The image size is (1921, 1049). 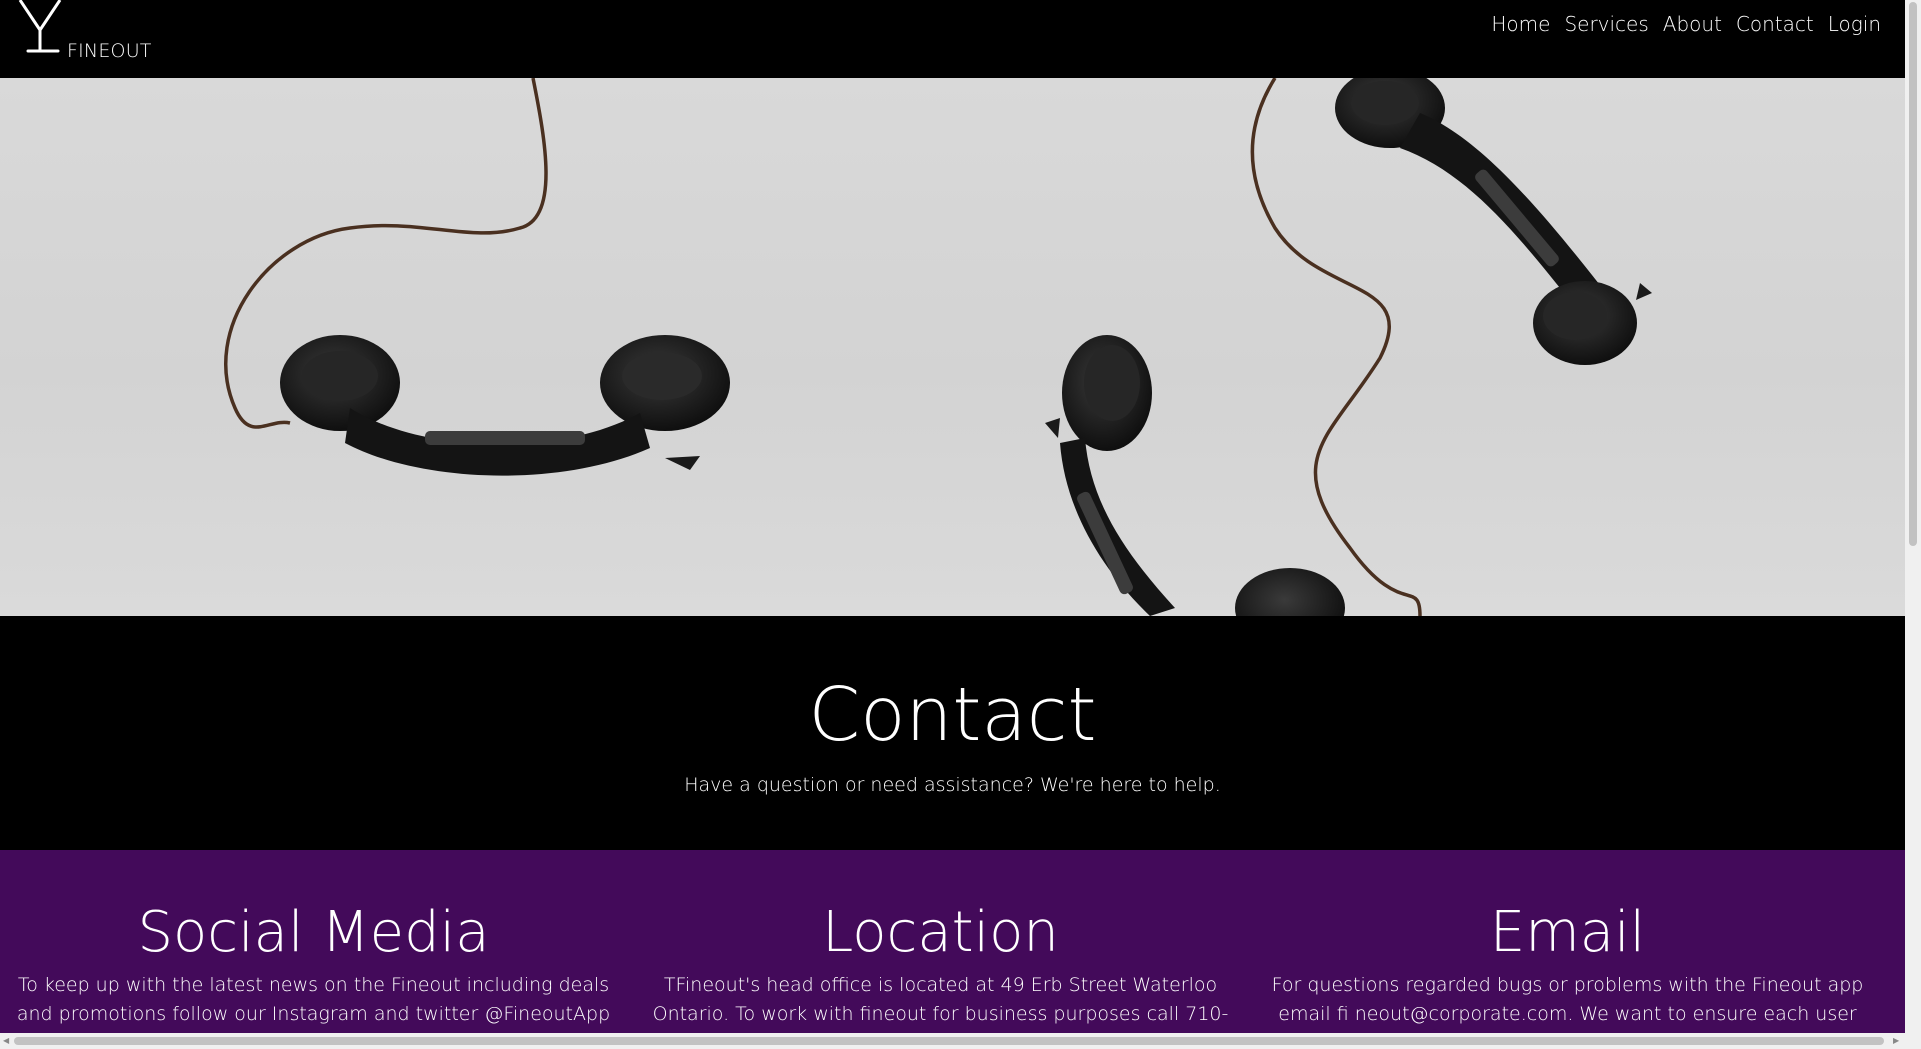 I want to click on location-title: Location, so click(x=940, y=932).